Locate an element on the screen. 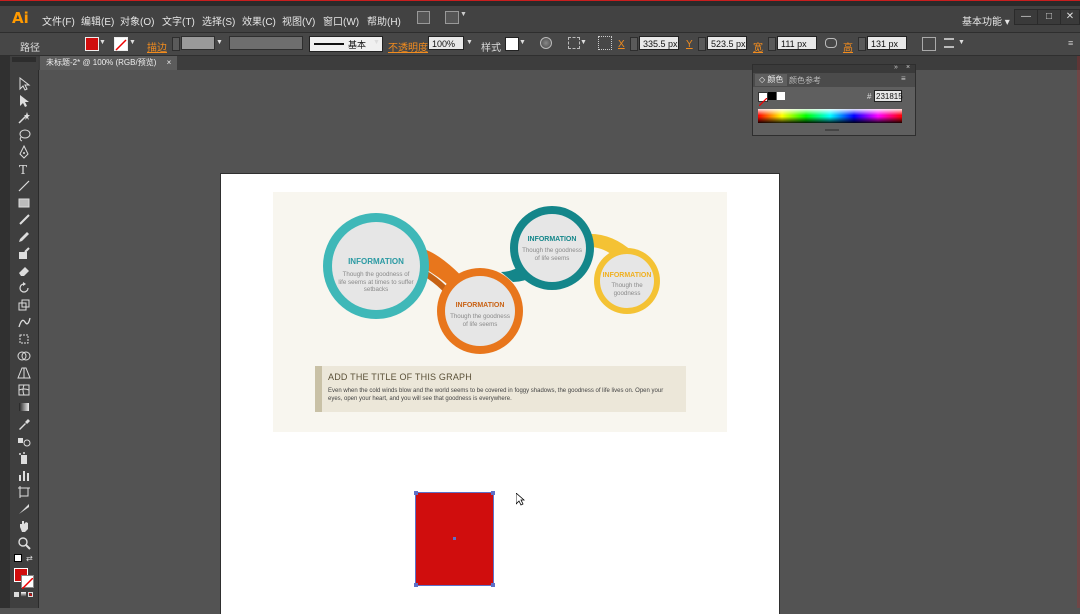  height-field: 131 px is located at coordinates (887, 43).